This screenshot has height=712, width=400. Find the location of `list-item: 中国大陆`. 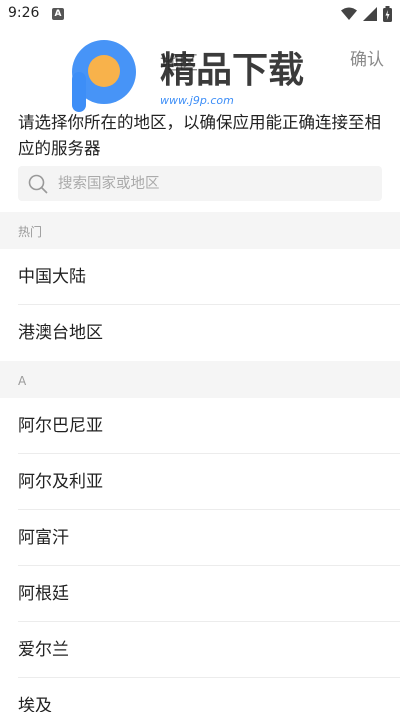

list-item: 中国大陆 is located at coordinates (200, 277).